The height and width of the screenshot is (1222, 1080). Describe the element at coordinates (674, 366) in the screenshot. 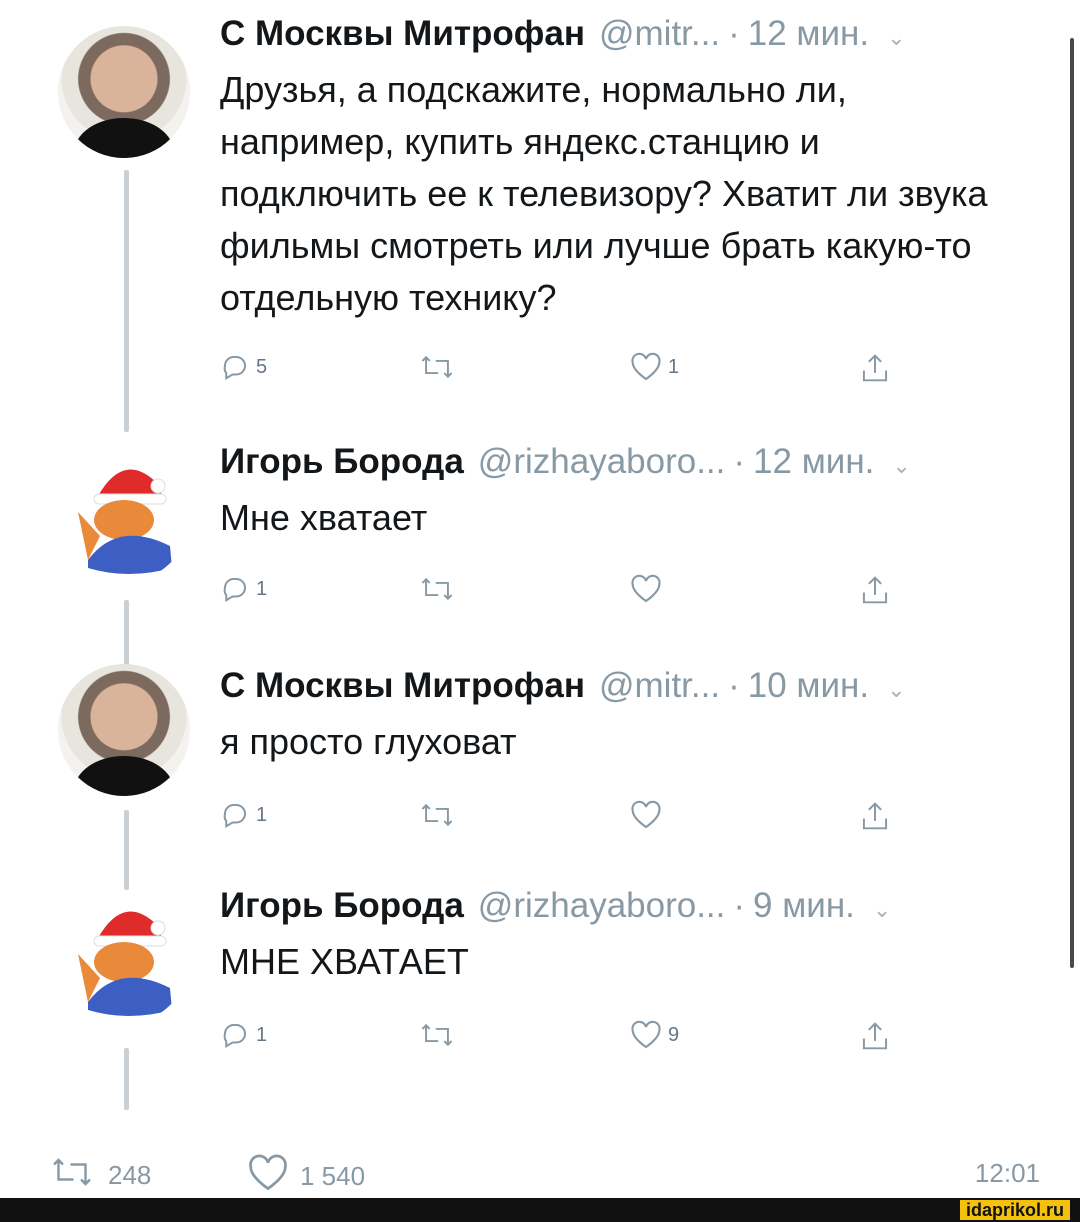

I see `like-count: 1` at that location.